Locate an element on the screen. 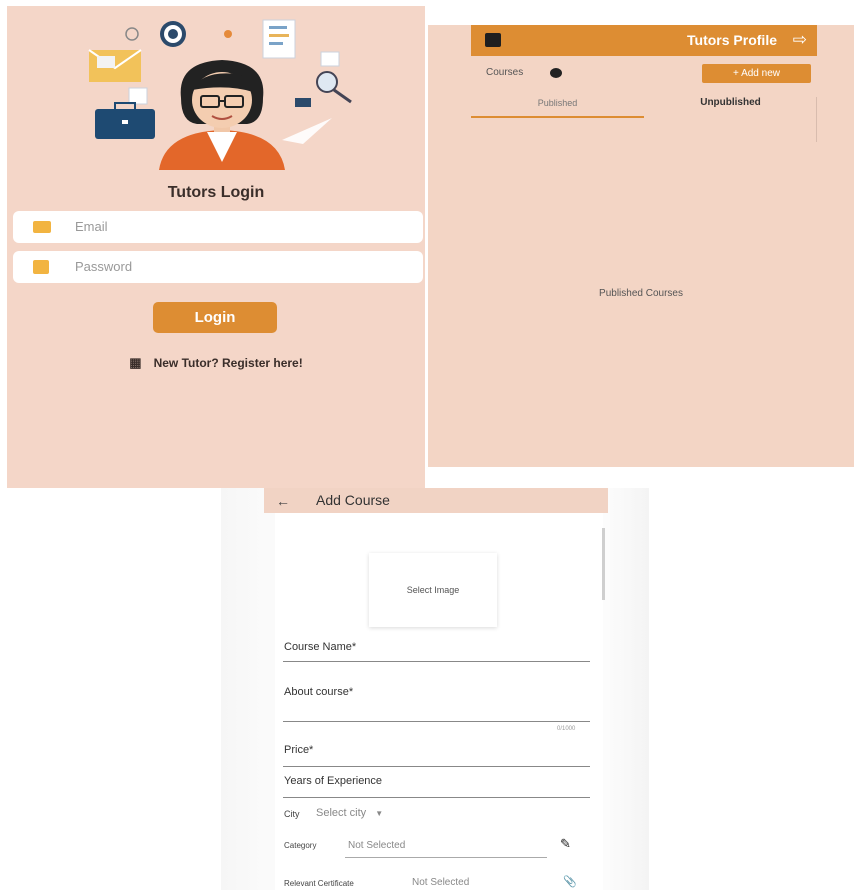 The width and height of the screenshot is (854, 890). experience-label: Years of Experience is located at coordinates (333, 781).